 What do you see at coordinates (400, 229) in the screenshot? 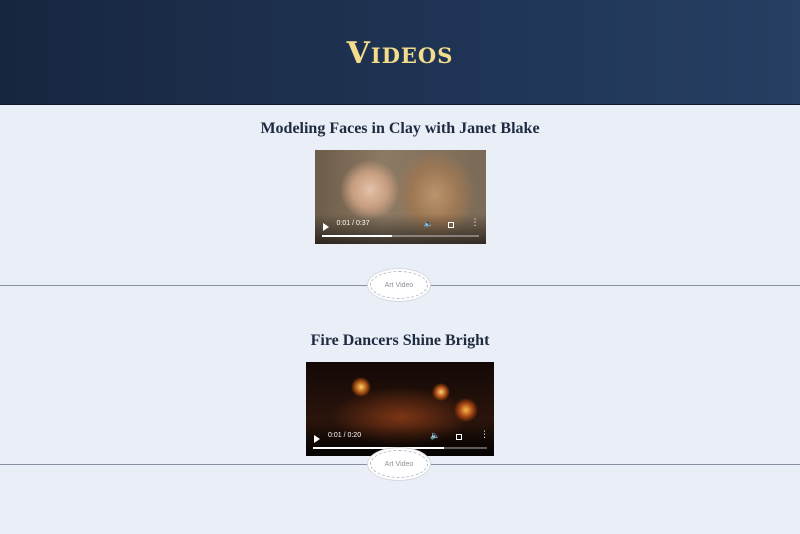
I see `video-controls-1: 0:01 / 0:37 🔈 ⋮` at bounding box center [400, 229].